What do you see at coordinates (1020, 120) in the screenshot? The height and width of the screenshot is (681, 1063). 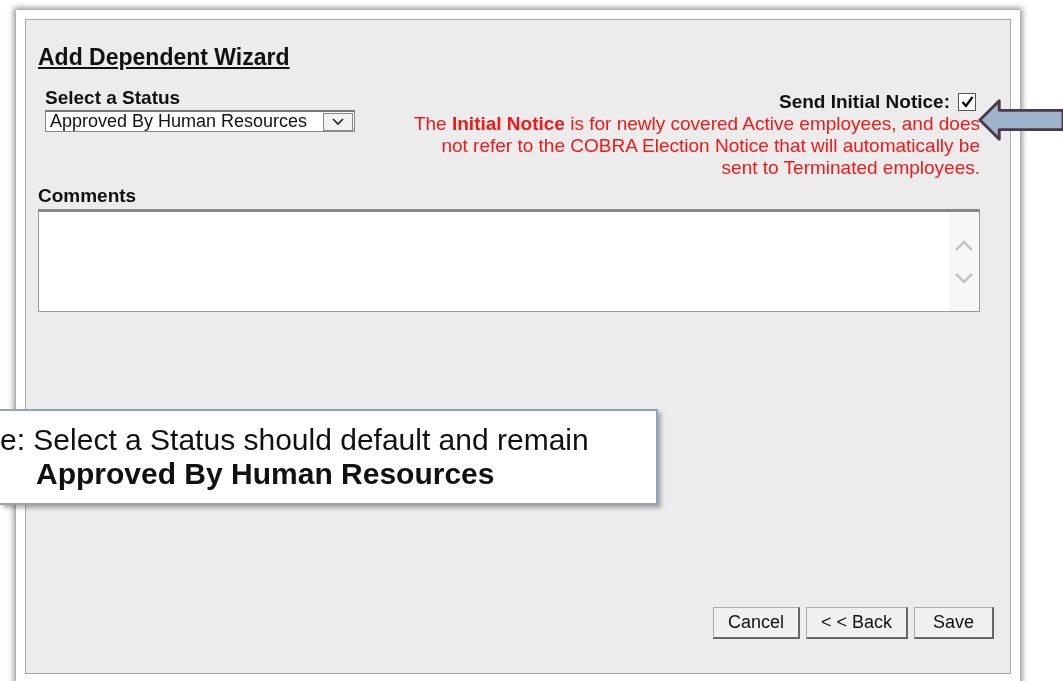 I see `arrow-icon` at bounding box center [1020, 120].